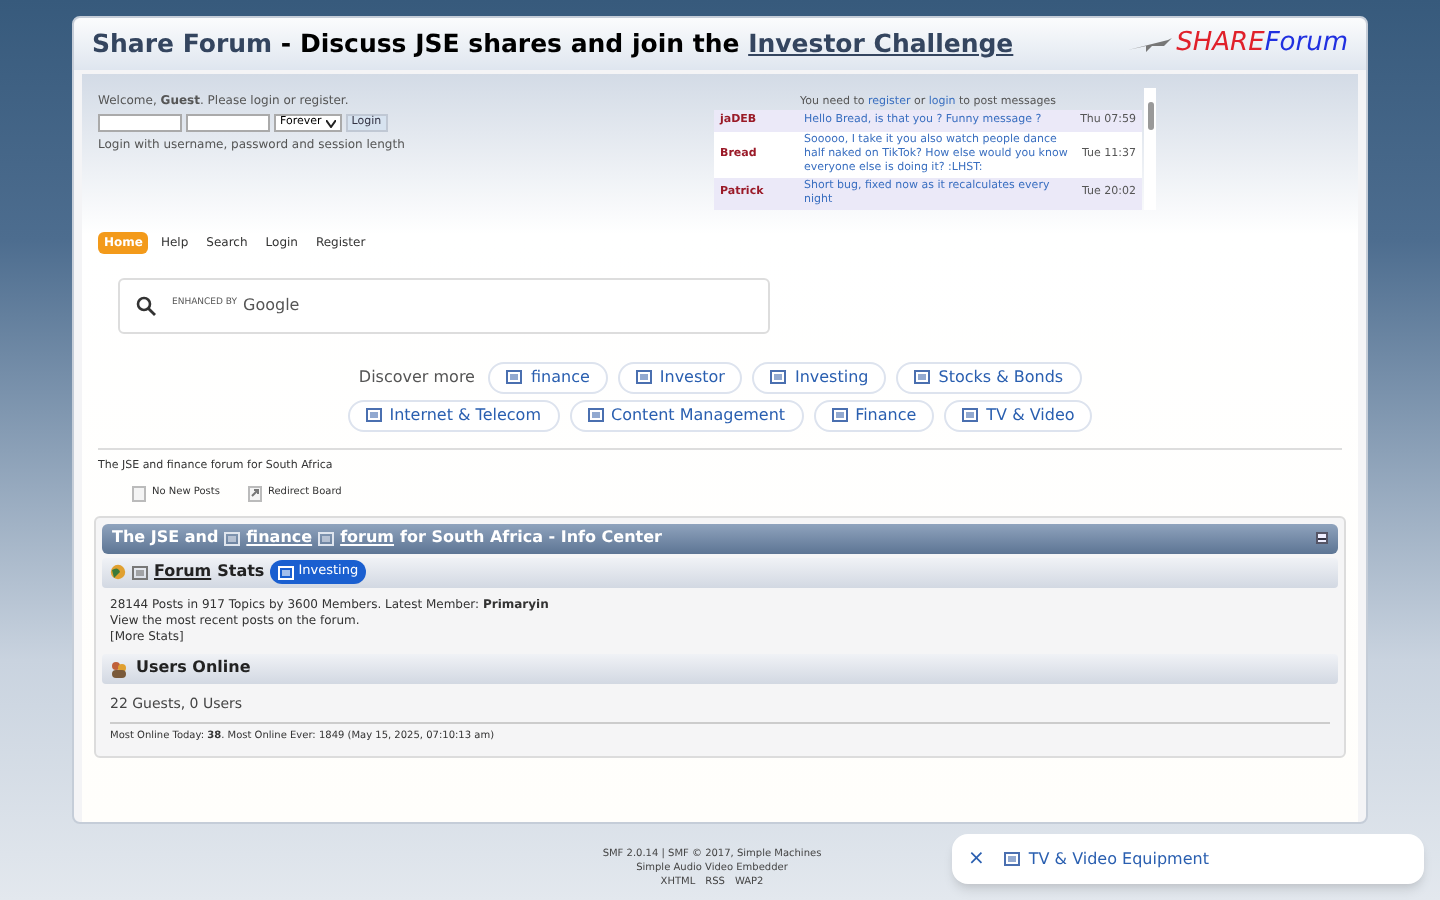  Describe the element at coordinates (1018, 415) in the screenshot. I see `topic-chip: TV & Video` at that location.